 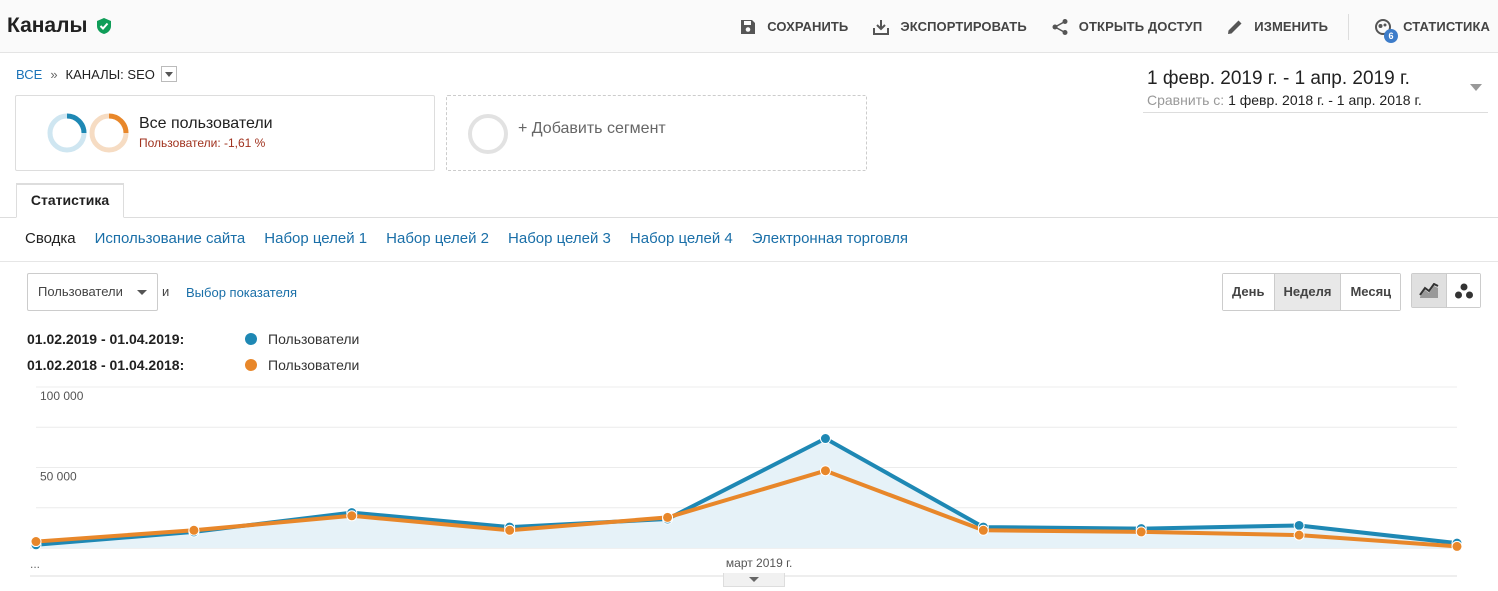 What do you see at coordinates (166, 291) in the screenshot?
I see `and-label: и` at bounding box center [166, 291].